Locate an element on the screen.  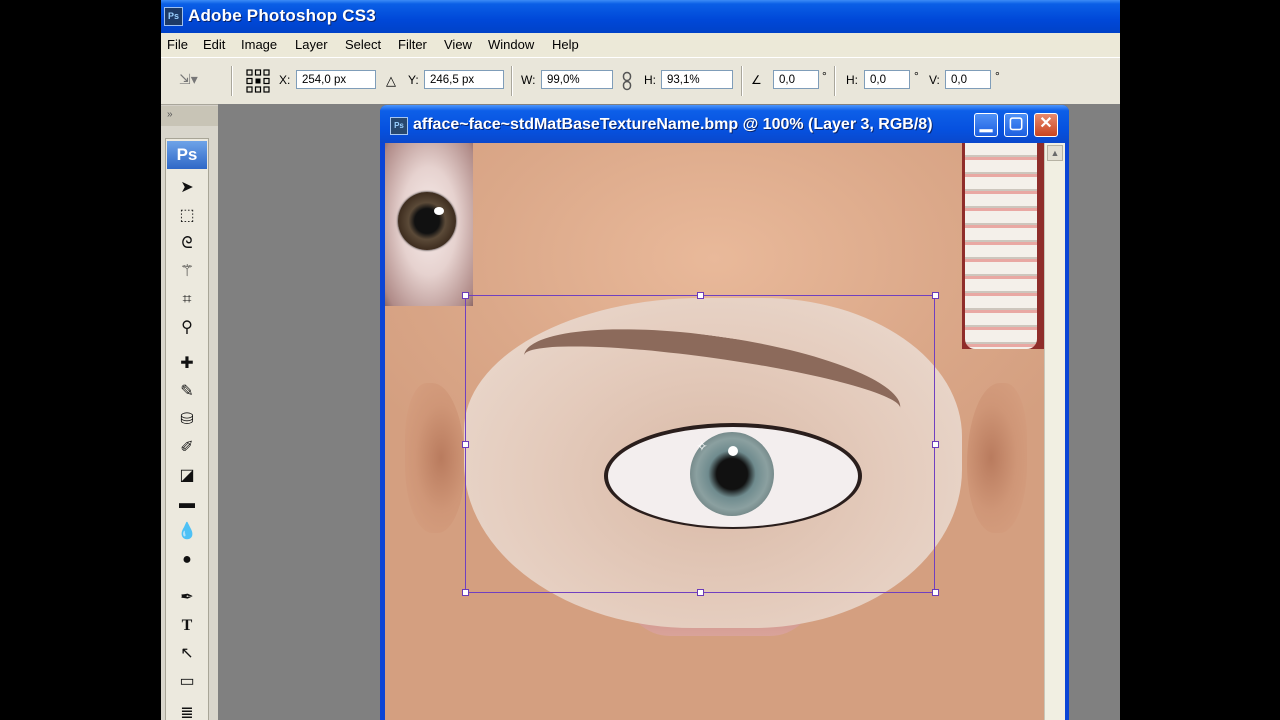
eyedropper-tool-icon: ⚲ is located at coordinates (187, 328).